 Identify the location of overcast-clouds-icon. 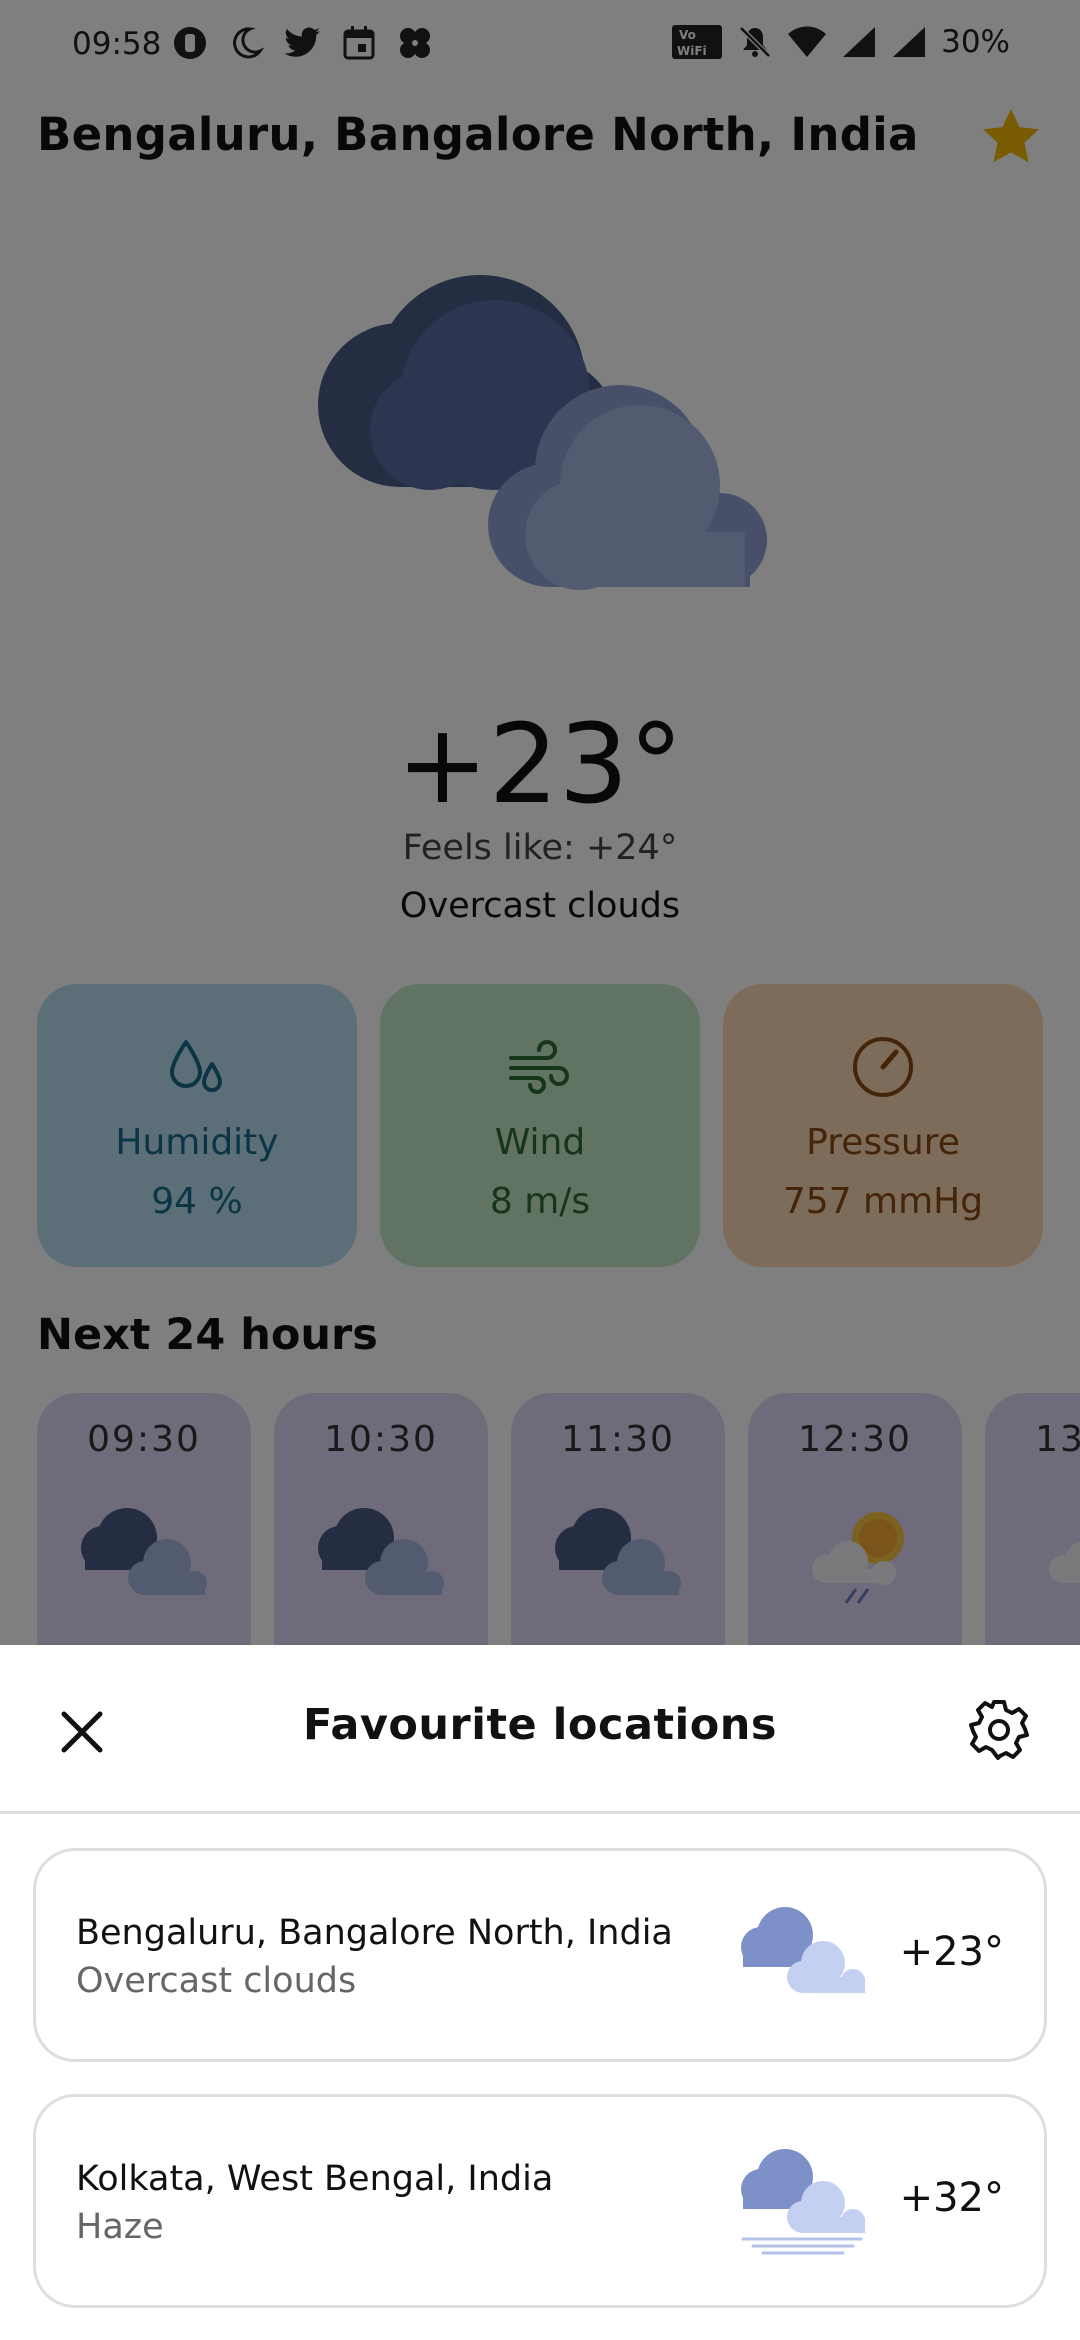
(803, 1950).